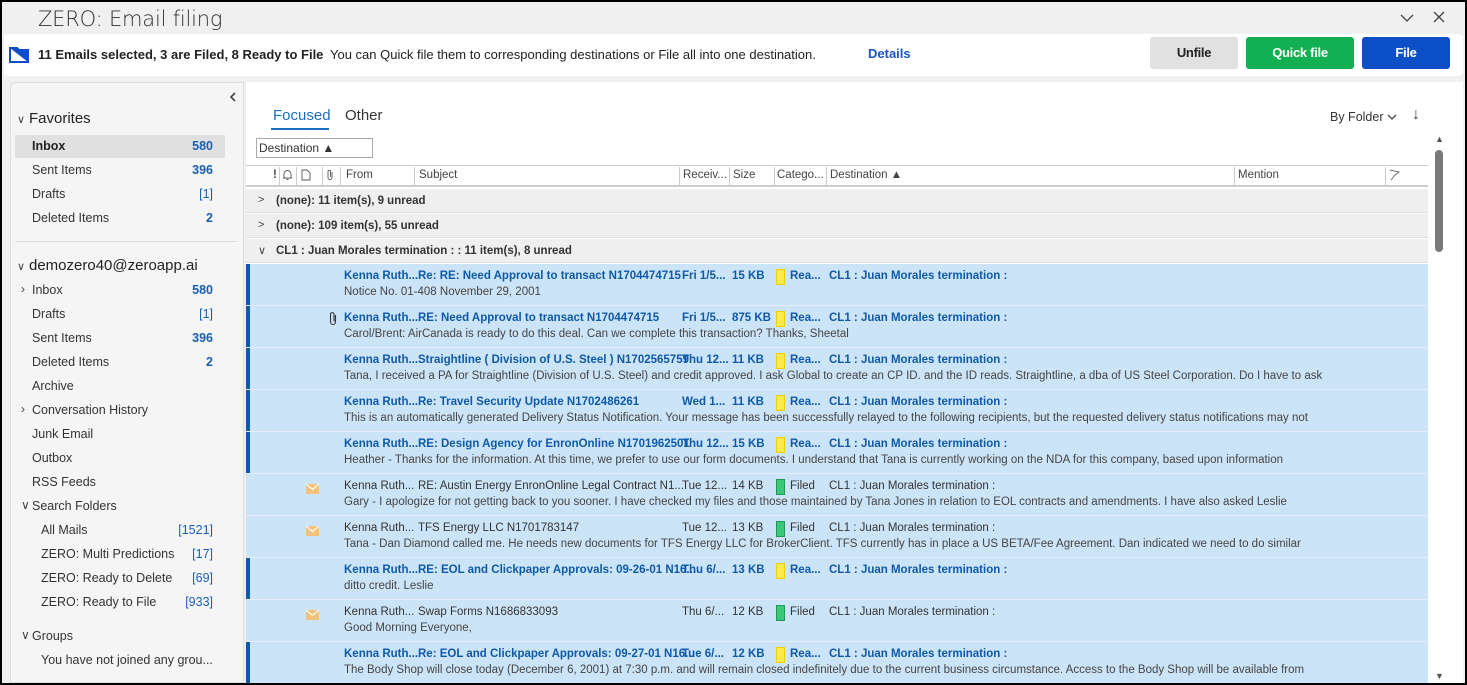 This screenshot has width=1467, height=685. I want to click on sidebar-item-junk-email: Junk Email, so click(120, 434).